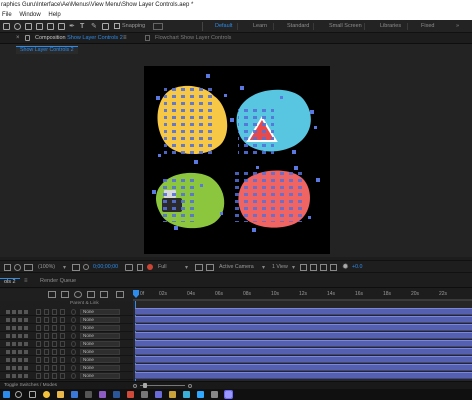  I want to click on vr-icon, so click(28, 267).